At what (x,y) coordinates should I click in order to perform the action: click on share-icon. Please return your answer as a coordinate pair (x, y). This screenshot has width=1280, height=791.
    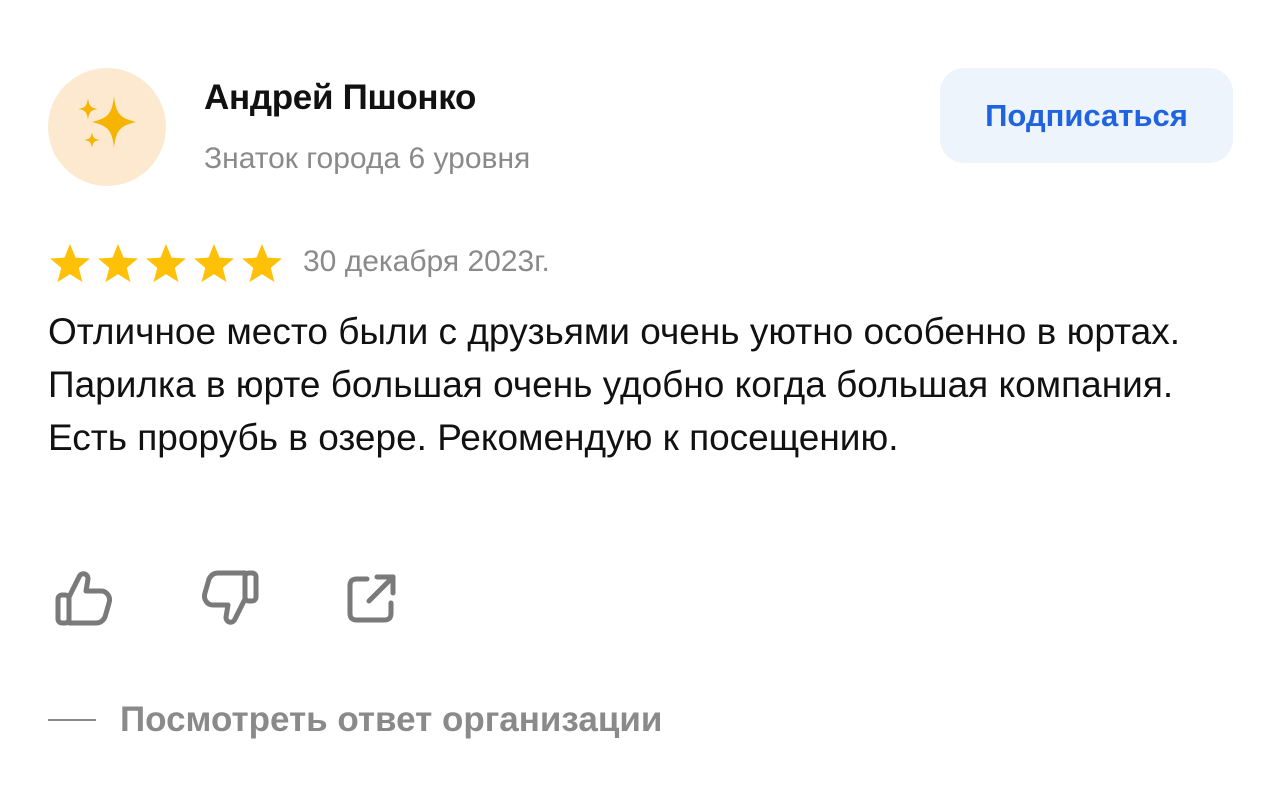
    Looking at the image, I should click on (371, 598).